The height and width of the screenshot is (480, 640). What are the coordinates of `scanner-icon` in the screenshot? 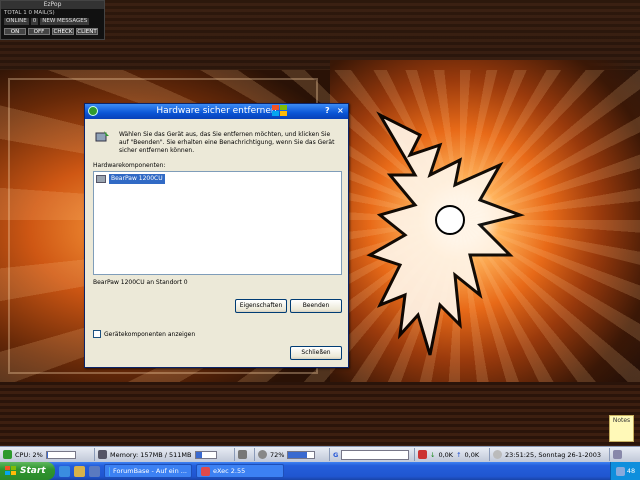 It's located at (101, 179).